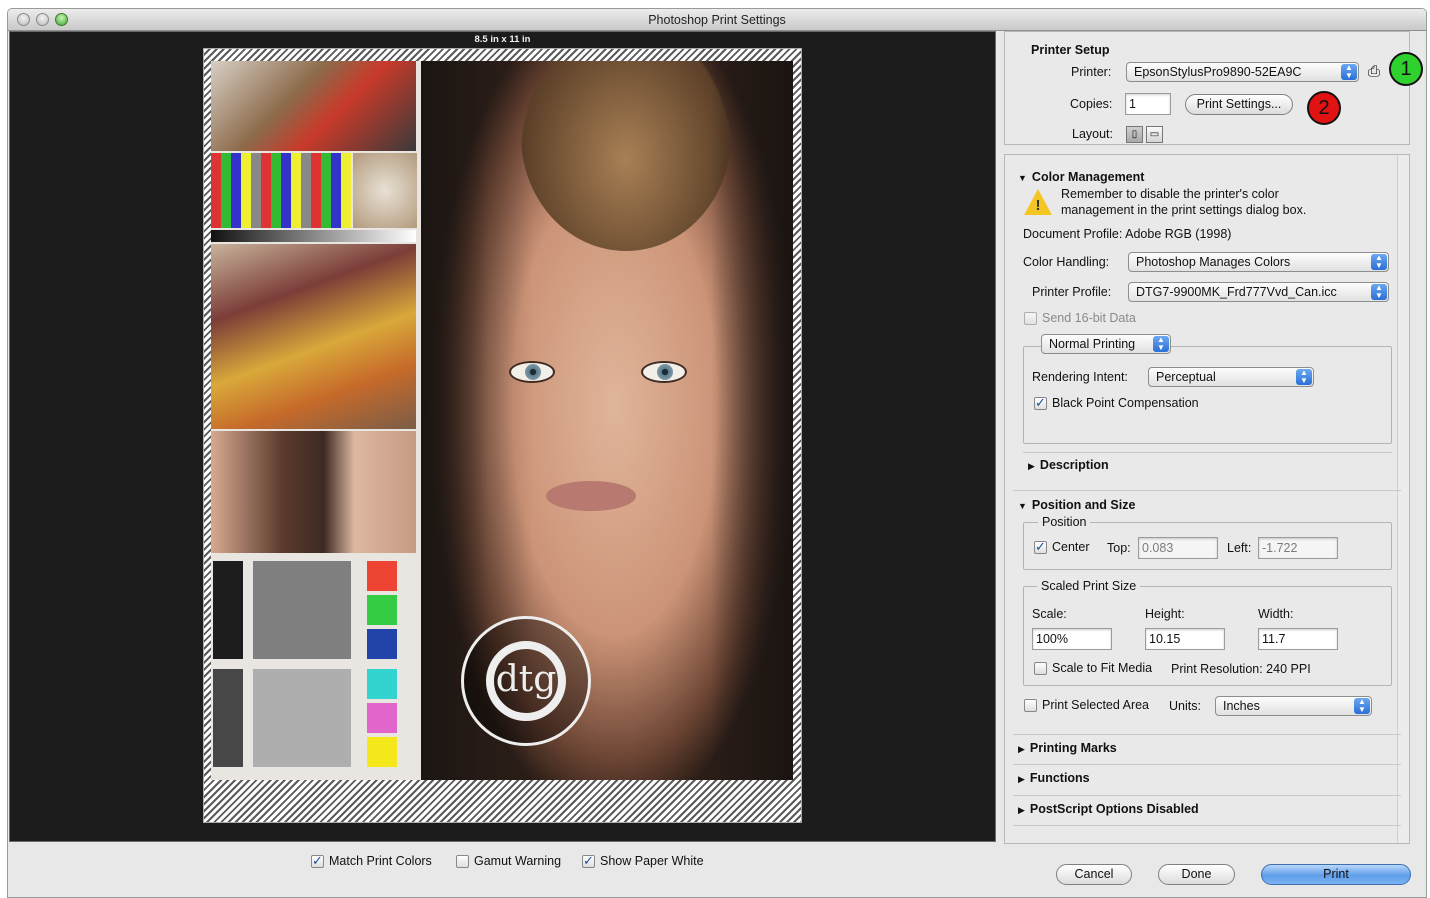  I want to click on print-selected-area-checkbox: Print Selected Area, so click(1087, 705).